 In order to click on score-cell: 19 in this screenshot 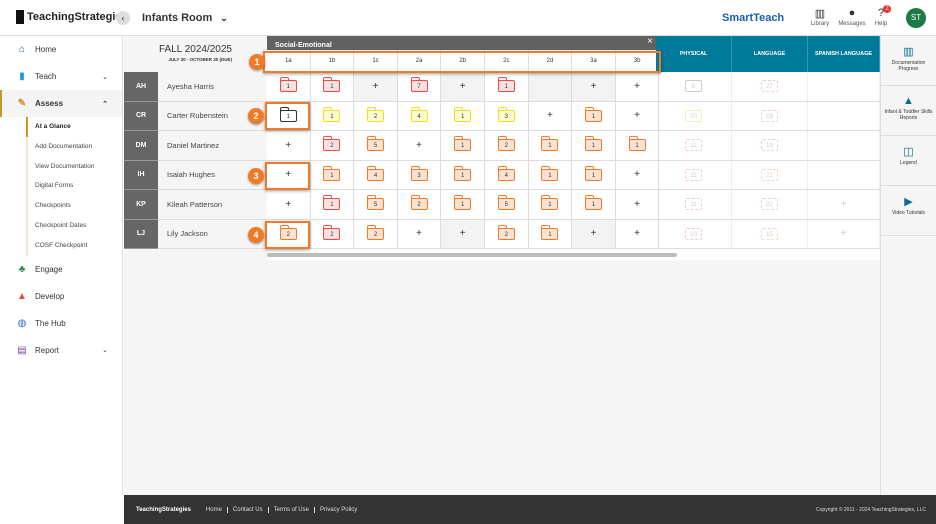, I will do `click(770, 146)`.